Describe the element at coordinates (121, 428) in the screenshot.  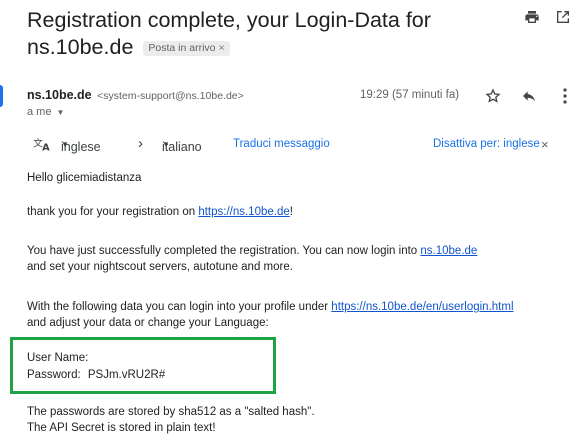
I see `security-line2: The API Secret is stored in plain text!` at that location.